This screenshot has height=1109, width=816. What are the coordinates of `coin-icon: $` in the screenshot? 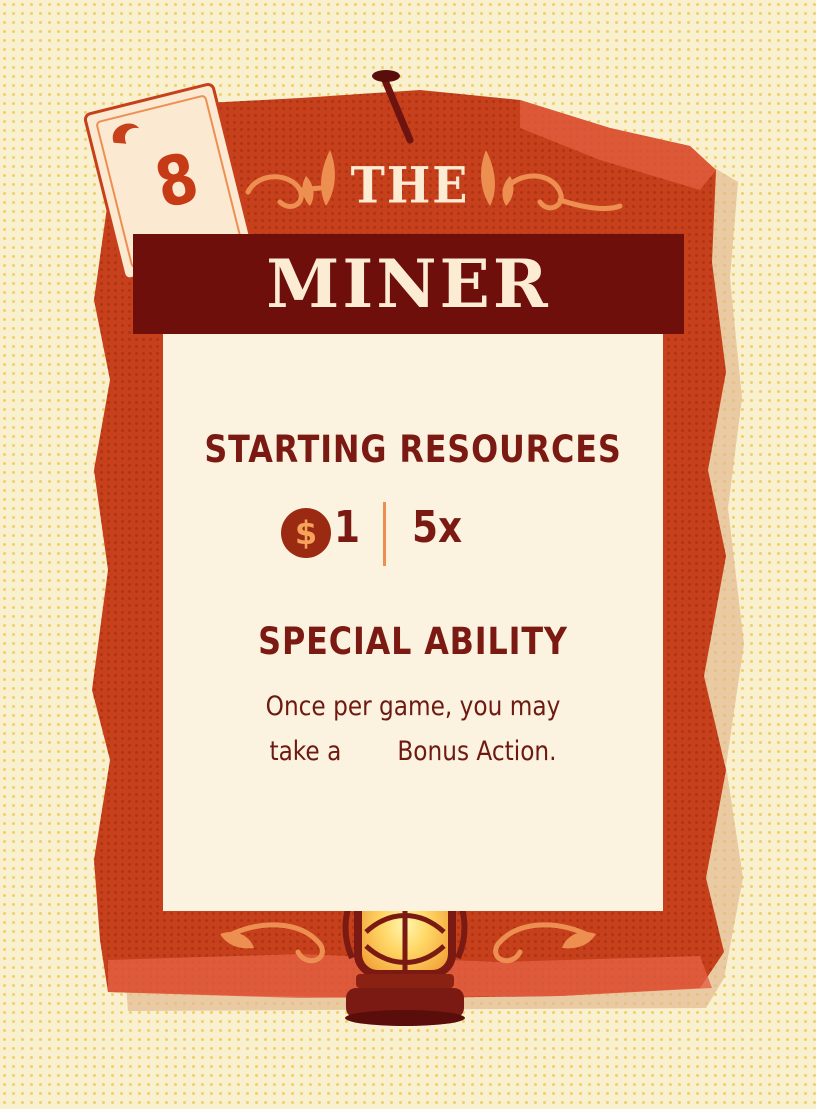 It's located at (306, 533).